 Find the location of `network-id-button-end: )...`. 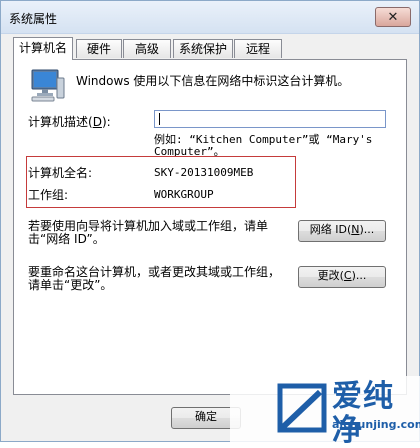

network-id-button-end: )... is located at coordinates (367, 229).